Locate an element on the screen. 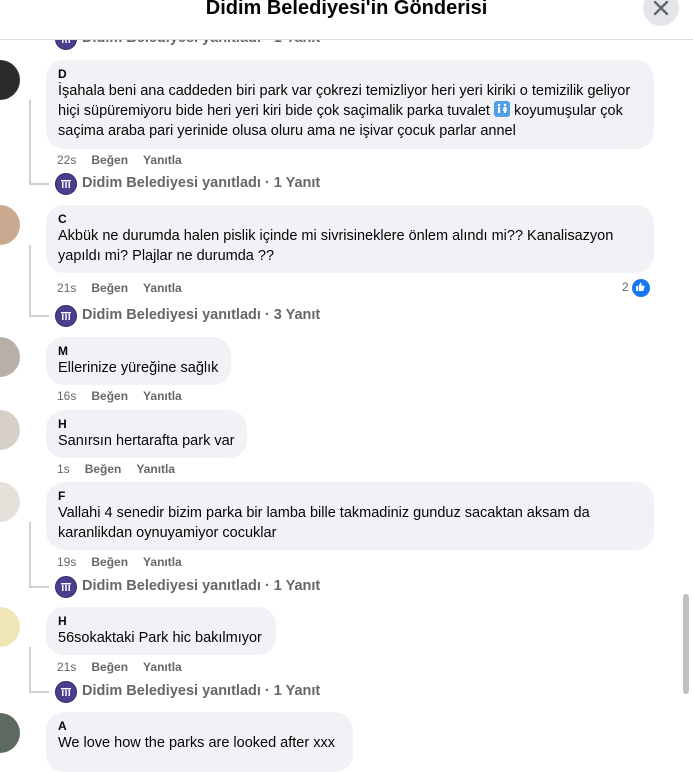  comment-author: A is located at coordinates (199, 726).